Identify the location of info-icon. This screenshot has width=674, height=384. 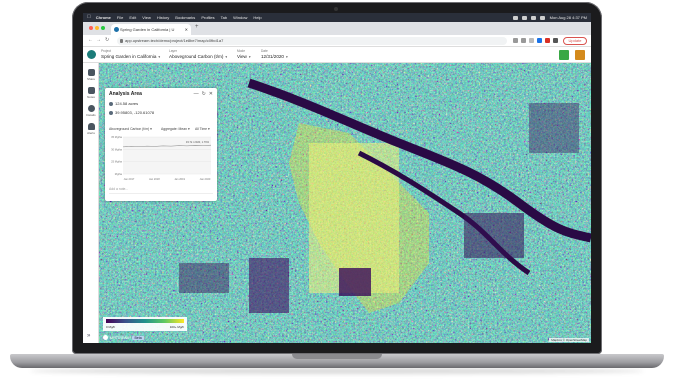
(91, 108).